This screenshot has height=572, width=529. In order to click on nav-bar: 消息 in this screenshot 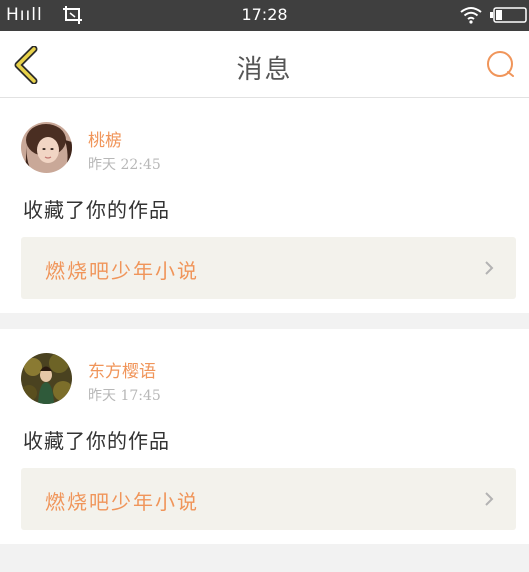, I will do `click(264, 64)`.